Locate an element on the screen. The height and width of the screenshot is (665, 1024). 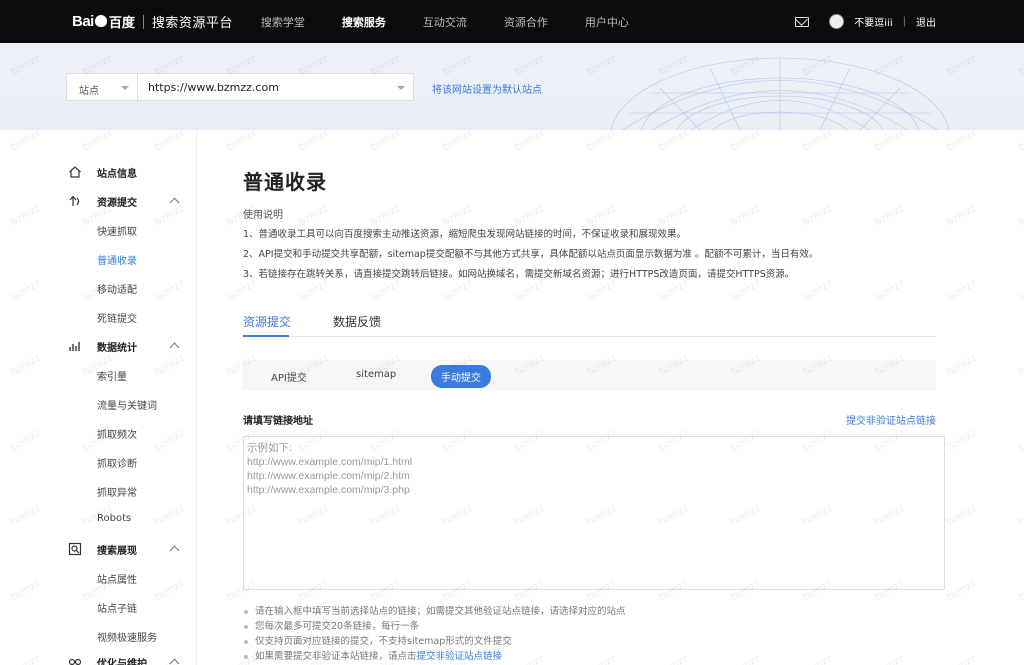
main-nav: 搜索学堂 搜索服务 互动交流 资源合作 用户中心 is located at coordinates (463, 22).